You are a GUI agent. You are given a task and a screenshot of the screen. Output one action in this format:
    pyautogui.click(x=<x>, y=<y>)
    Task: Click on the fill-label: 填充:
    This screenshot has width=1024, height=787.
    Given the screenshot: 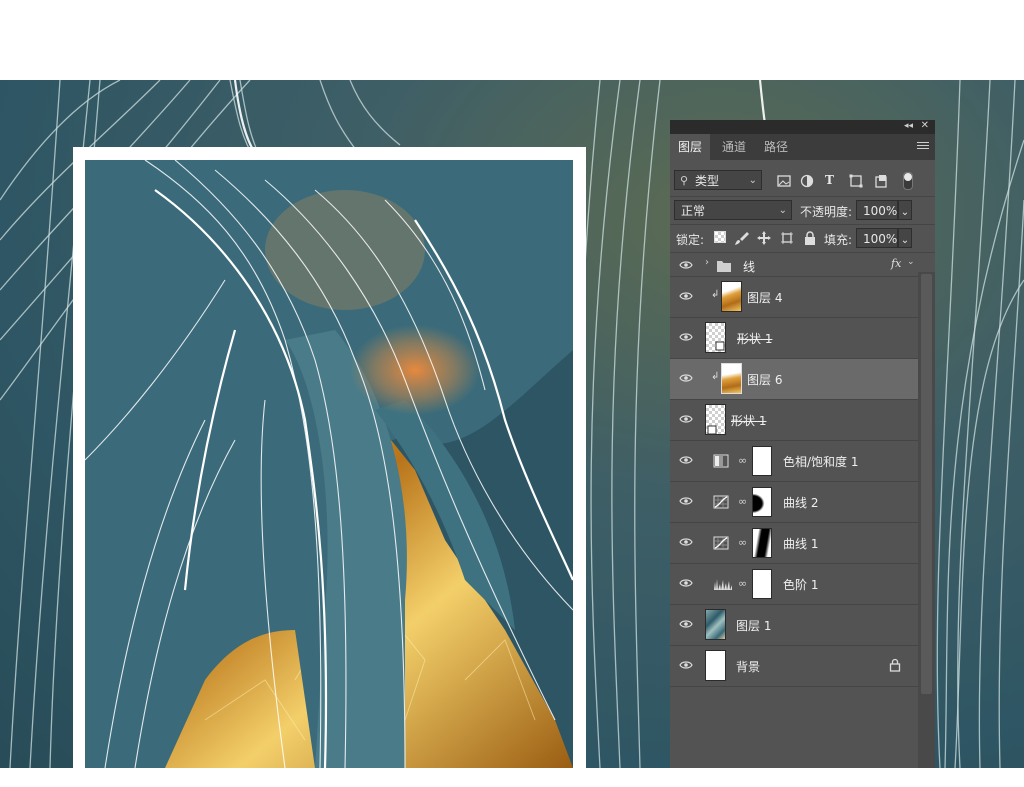 What is the action you would take?
    pyautogui.click(x=838, y=240)
    